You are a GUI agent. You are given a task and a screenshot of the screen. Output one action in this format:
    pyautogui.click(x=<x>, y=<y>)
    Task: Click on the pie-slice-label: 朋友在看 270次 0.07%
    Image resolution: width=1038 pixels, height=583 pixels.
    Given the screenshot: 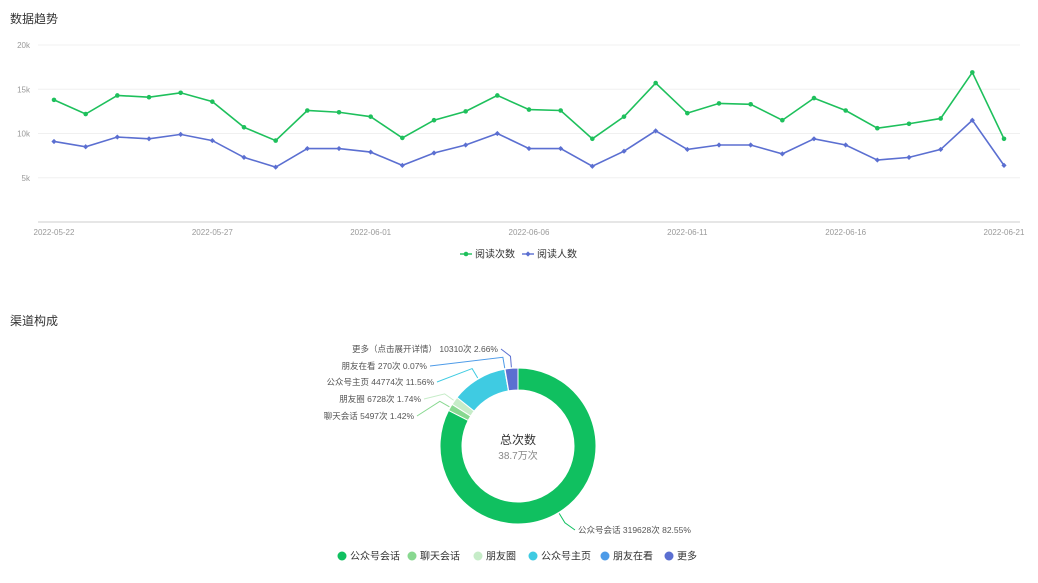 What is the action you would take?
    pyautogui.click(x=384, y=366)
    